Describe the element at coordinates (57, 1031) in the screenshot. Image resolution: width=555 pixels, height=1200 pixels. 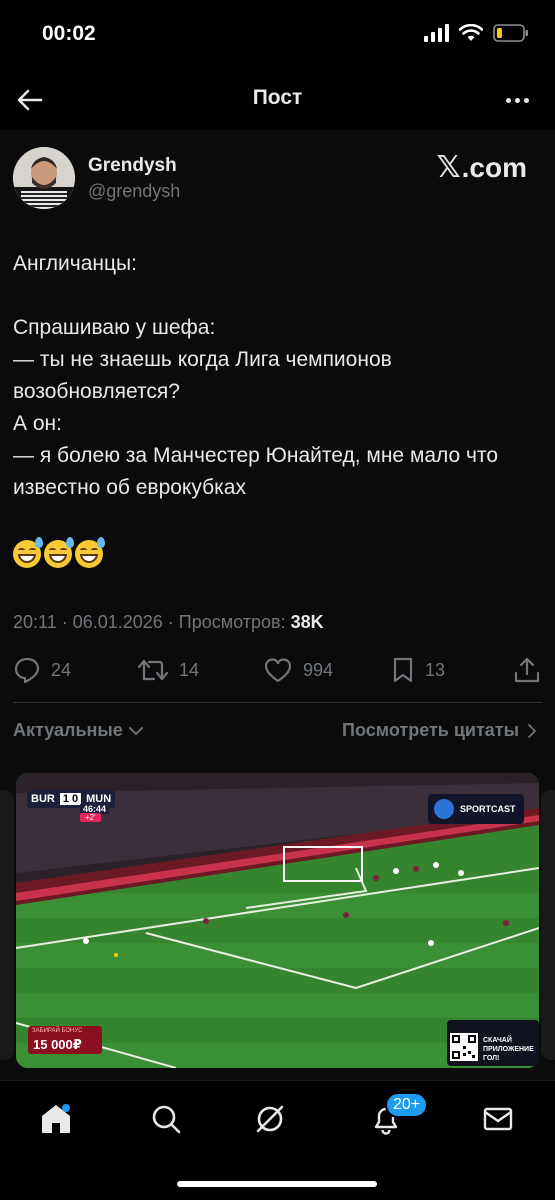
I see `promo-caption: ЗАБИРАЙ БОНУС` at that location.